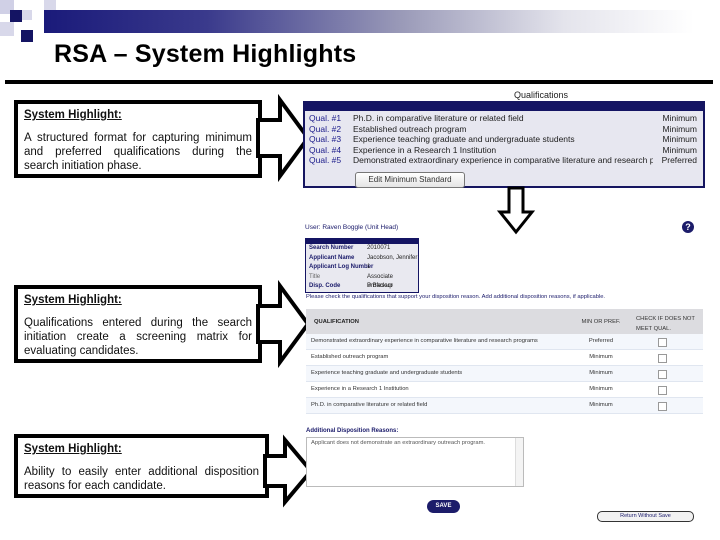  What do you see at coordinates (360, 389) in the screenshot?
I see `matrix-qualification: Experience in a Research 1 Institution` at bounding box center [360, 389].